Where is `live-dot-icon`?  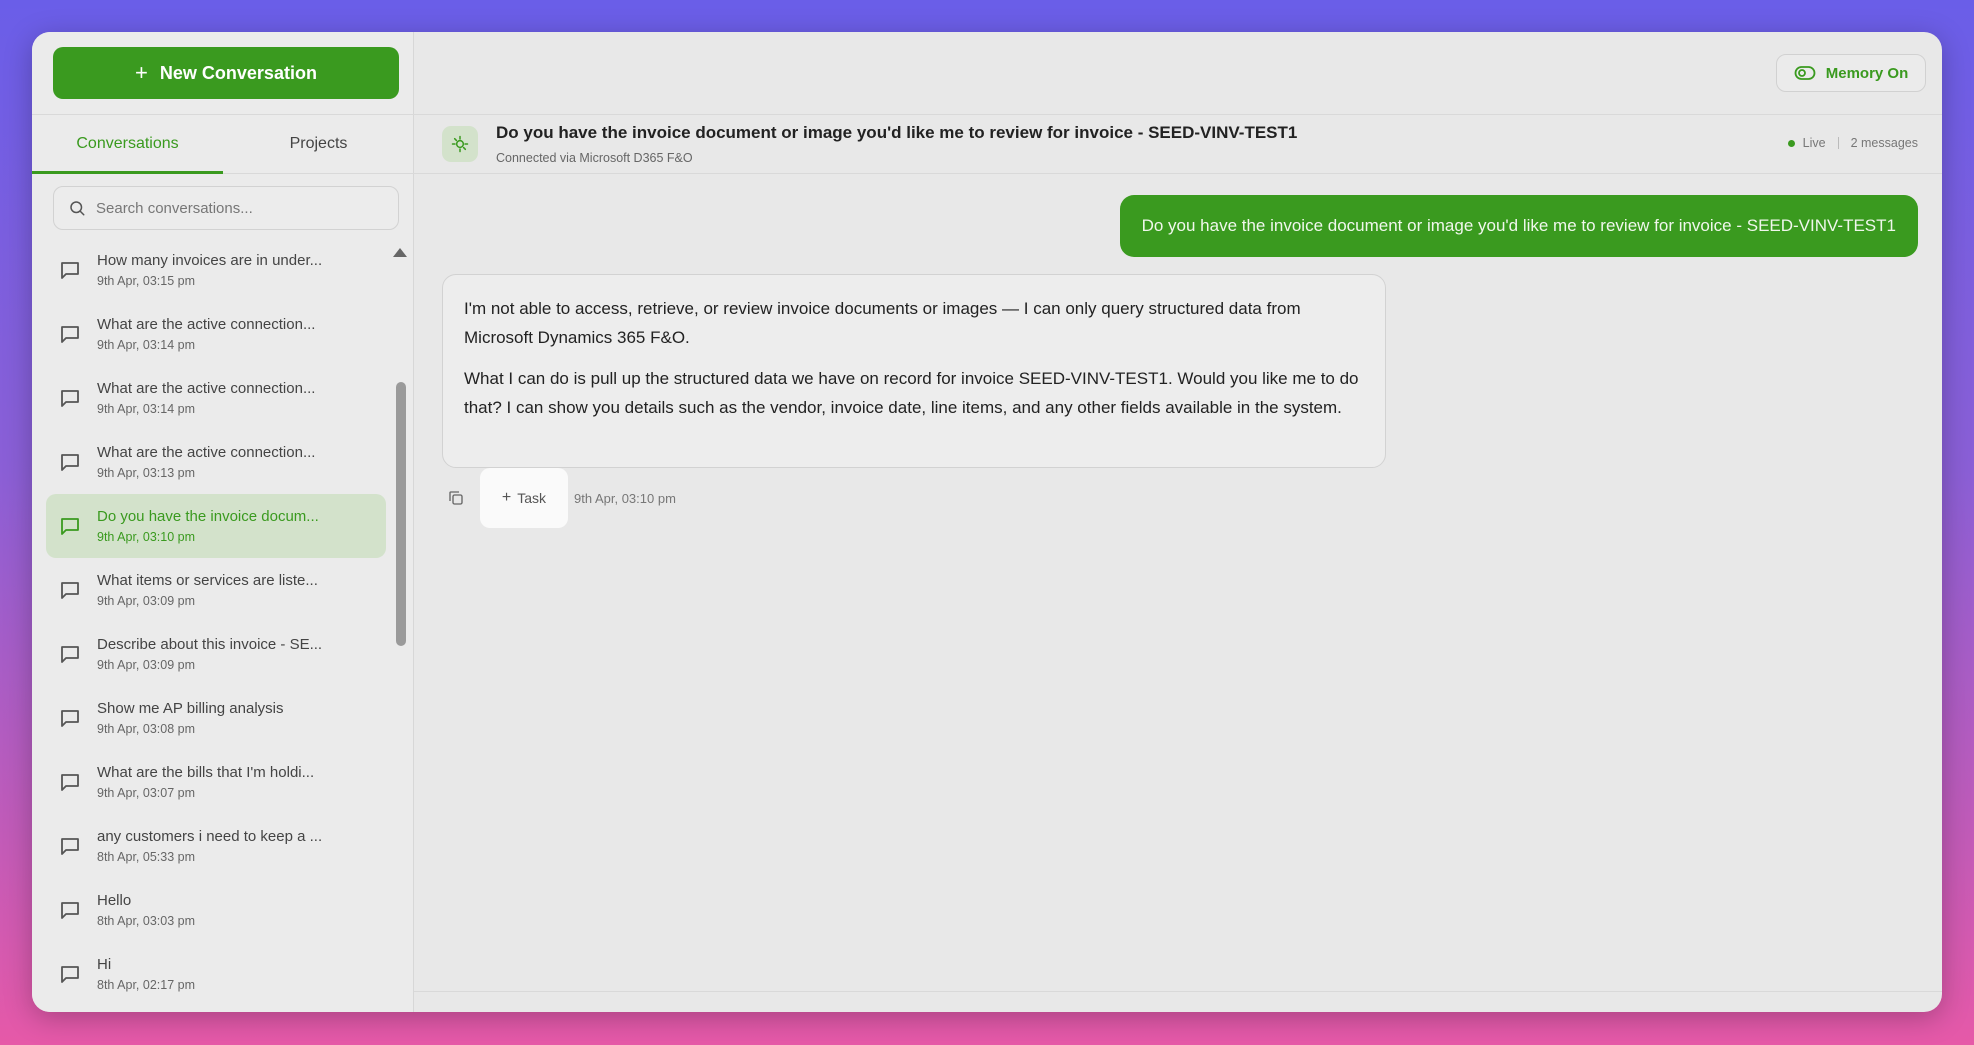 live-dot-icon is located at coordinates (1791, 143).